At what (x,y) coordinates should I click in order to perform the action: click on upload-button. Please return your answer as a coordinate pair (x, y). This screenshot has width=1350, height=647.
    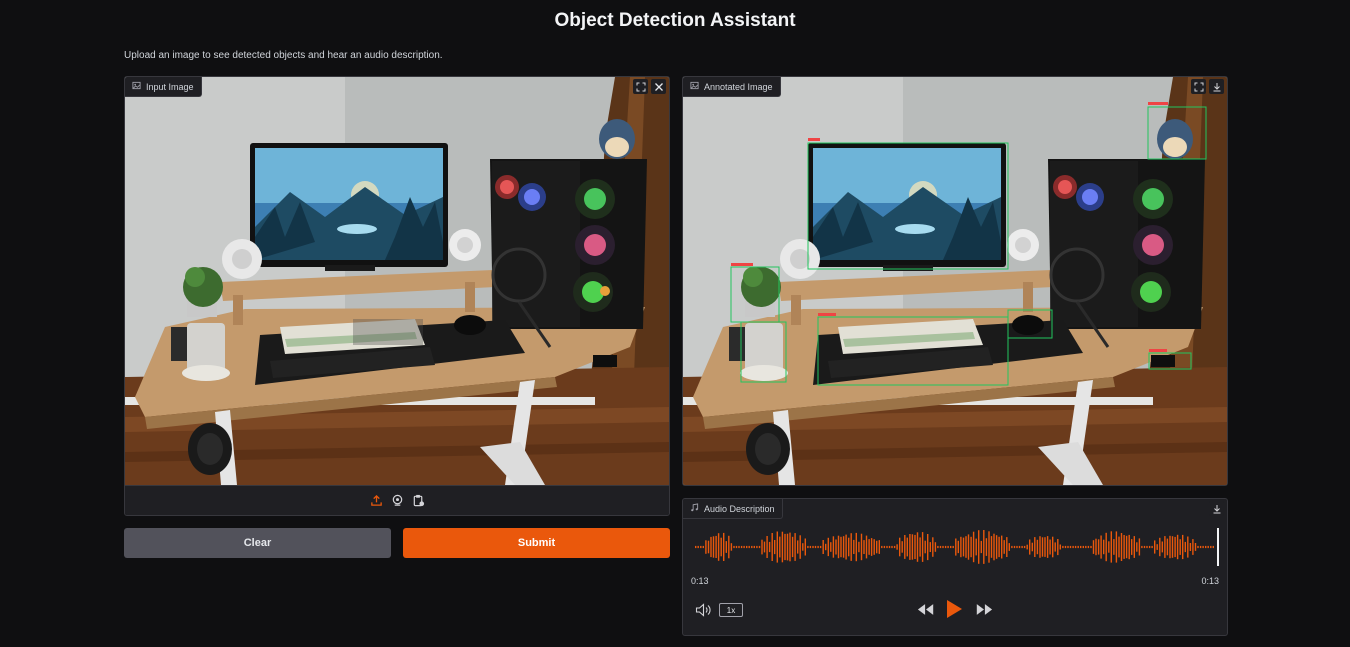
    Looking at the image, I should click on (376, 500).